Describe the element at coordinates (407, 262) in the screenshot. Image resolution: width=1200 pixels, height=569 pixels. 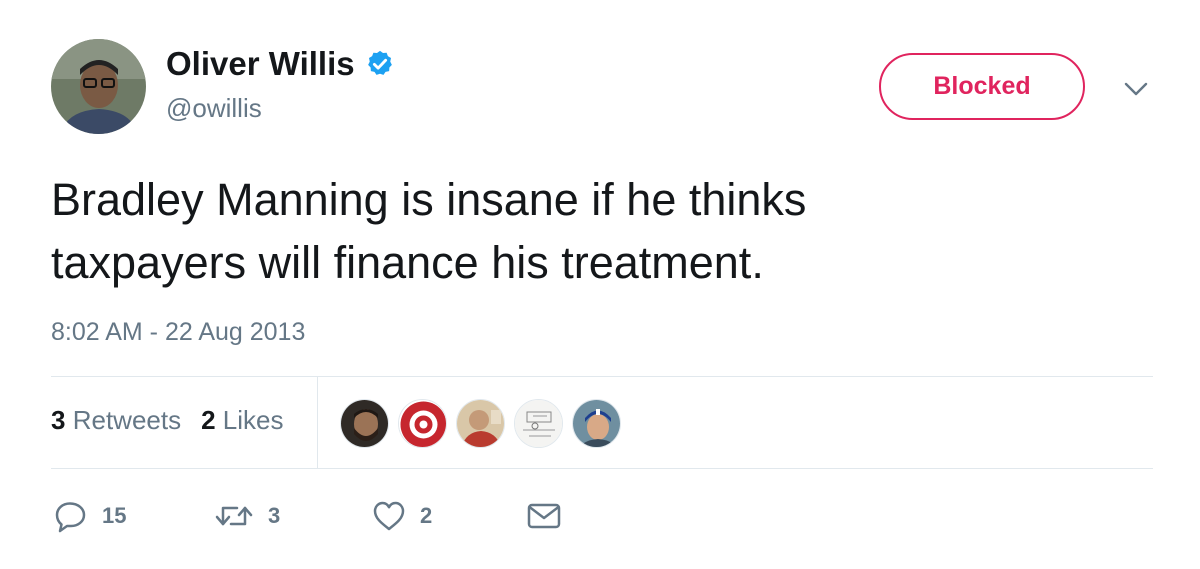
I see `tweet-text-line: taxpayers will finance his treatment.` at that location.